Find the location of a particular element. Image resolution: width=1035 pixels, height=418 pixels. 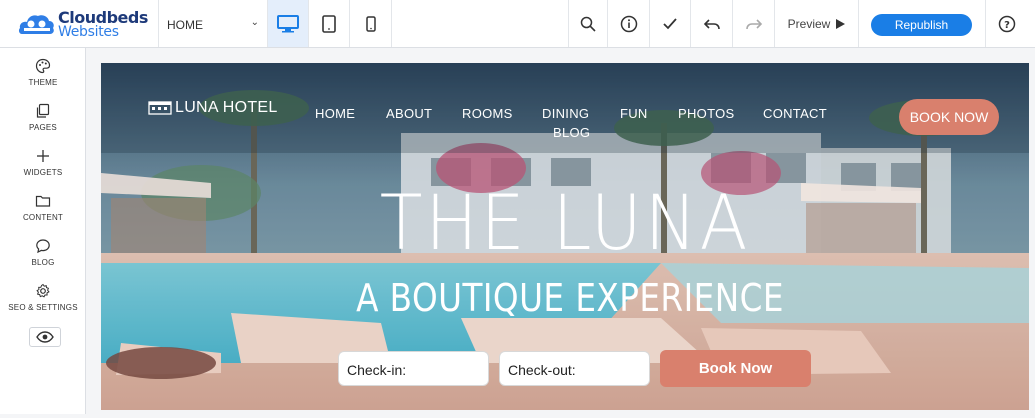

logo-line2: Websites is located at coordinates (88, 32).